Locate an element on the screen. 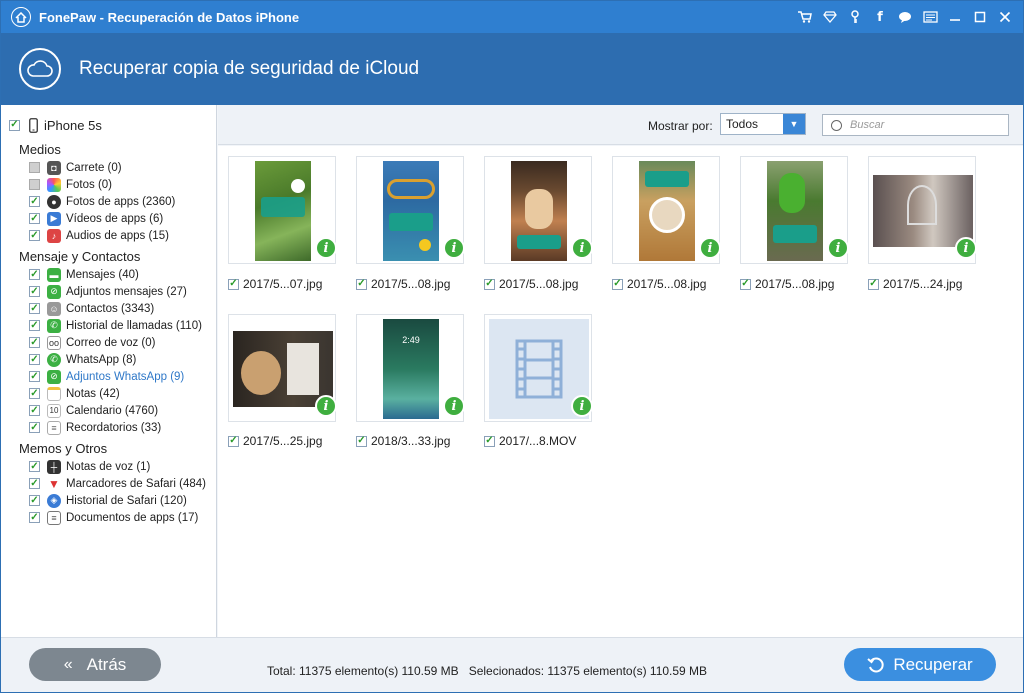  sidebar-item-adjuntos-whatsapp: ✓ ⊘ Adjuntos WhatsApp (9) is located at coordinates (112, 376).